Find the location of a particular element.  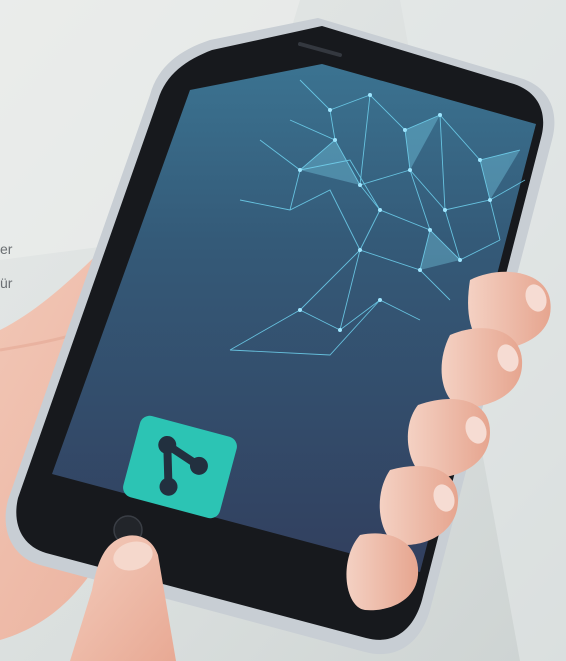

side-text-line-1: er is located at coordinates (6, 249).